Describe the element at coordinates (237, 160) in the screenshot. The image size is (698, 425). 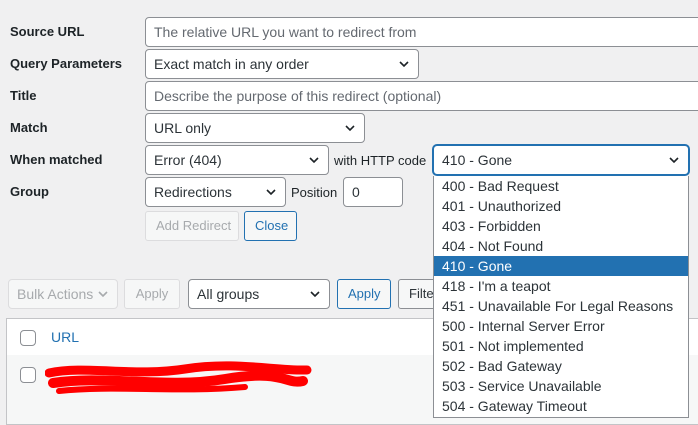
I see `when-matched-select: Error (404)` at that location.